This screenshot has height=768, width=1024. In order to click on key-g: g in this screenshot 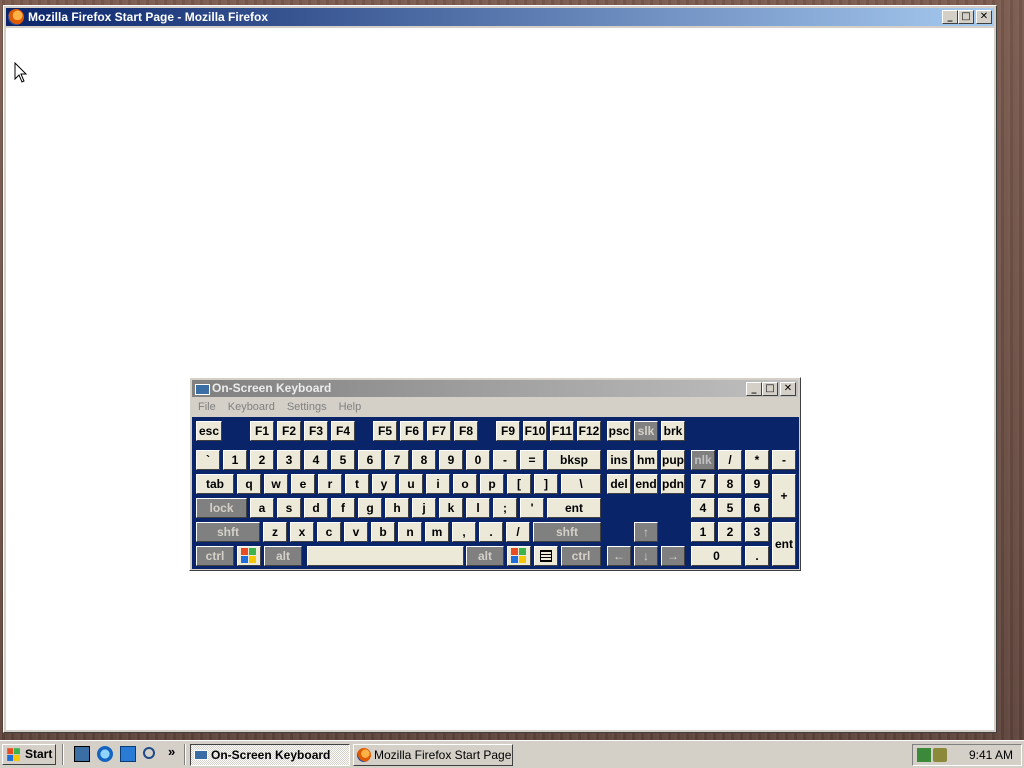, I will do `click(370, 508)`.